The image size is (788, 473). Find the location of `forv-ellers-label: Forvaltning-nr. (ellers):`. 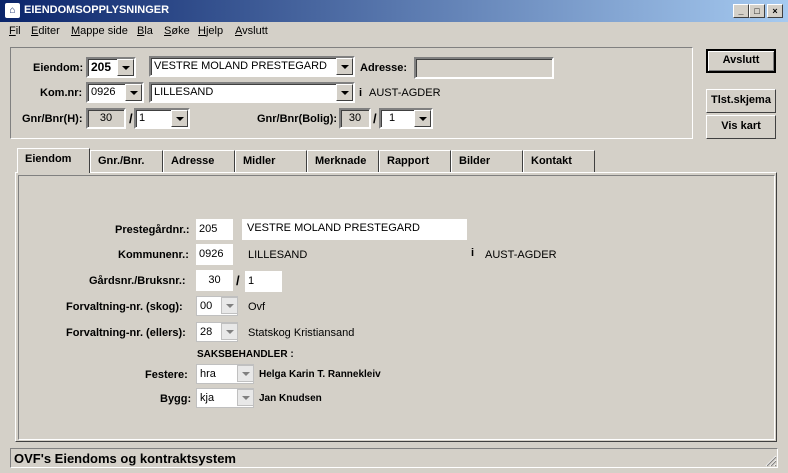

forv-ellers-label: Forvaltning-nr. (ellers): is located at coordinates (126, 333).